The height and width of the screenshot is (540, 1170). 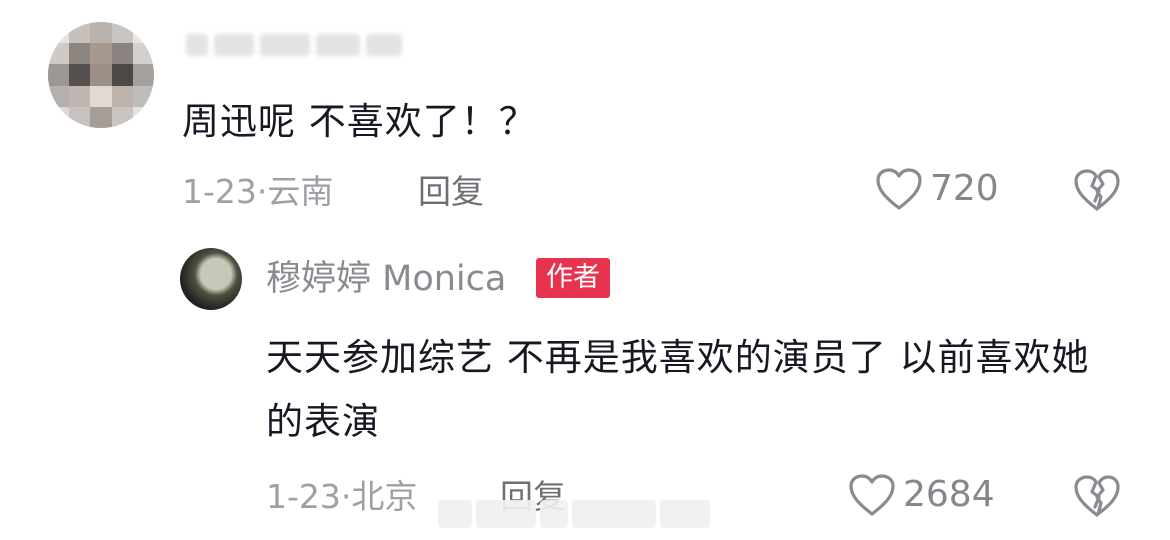 I want to click on comment-date: 1-23, so click(x=219, y=191).